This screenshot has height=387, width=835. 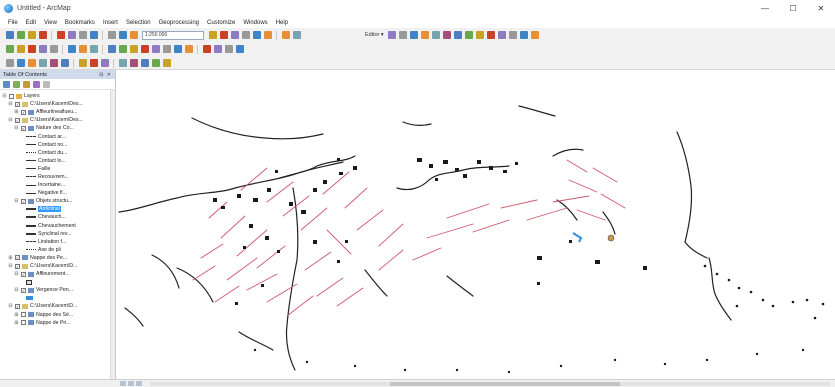 What do you see at coordinates (9, 63) in the screenshot?
I see `georef-tool-1-icon` at bounding box center [9, 63].